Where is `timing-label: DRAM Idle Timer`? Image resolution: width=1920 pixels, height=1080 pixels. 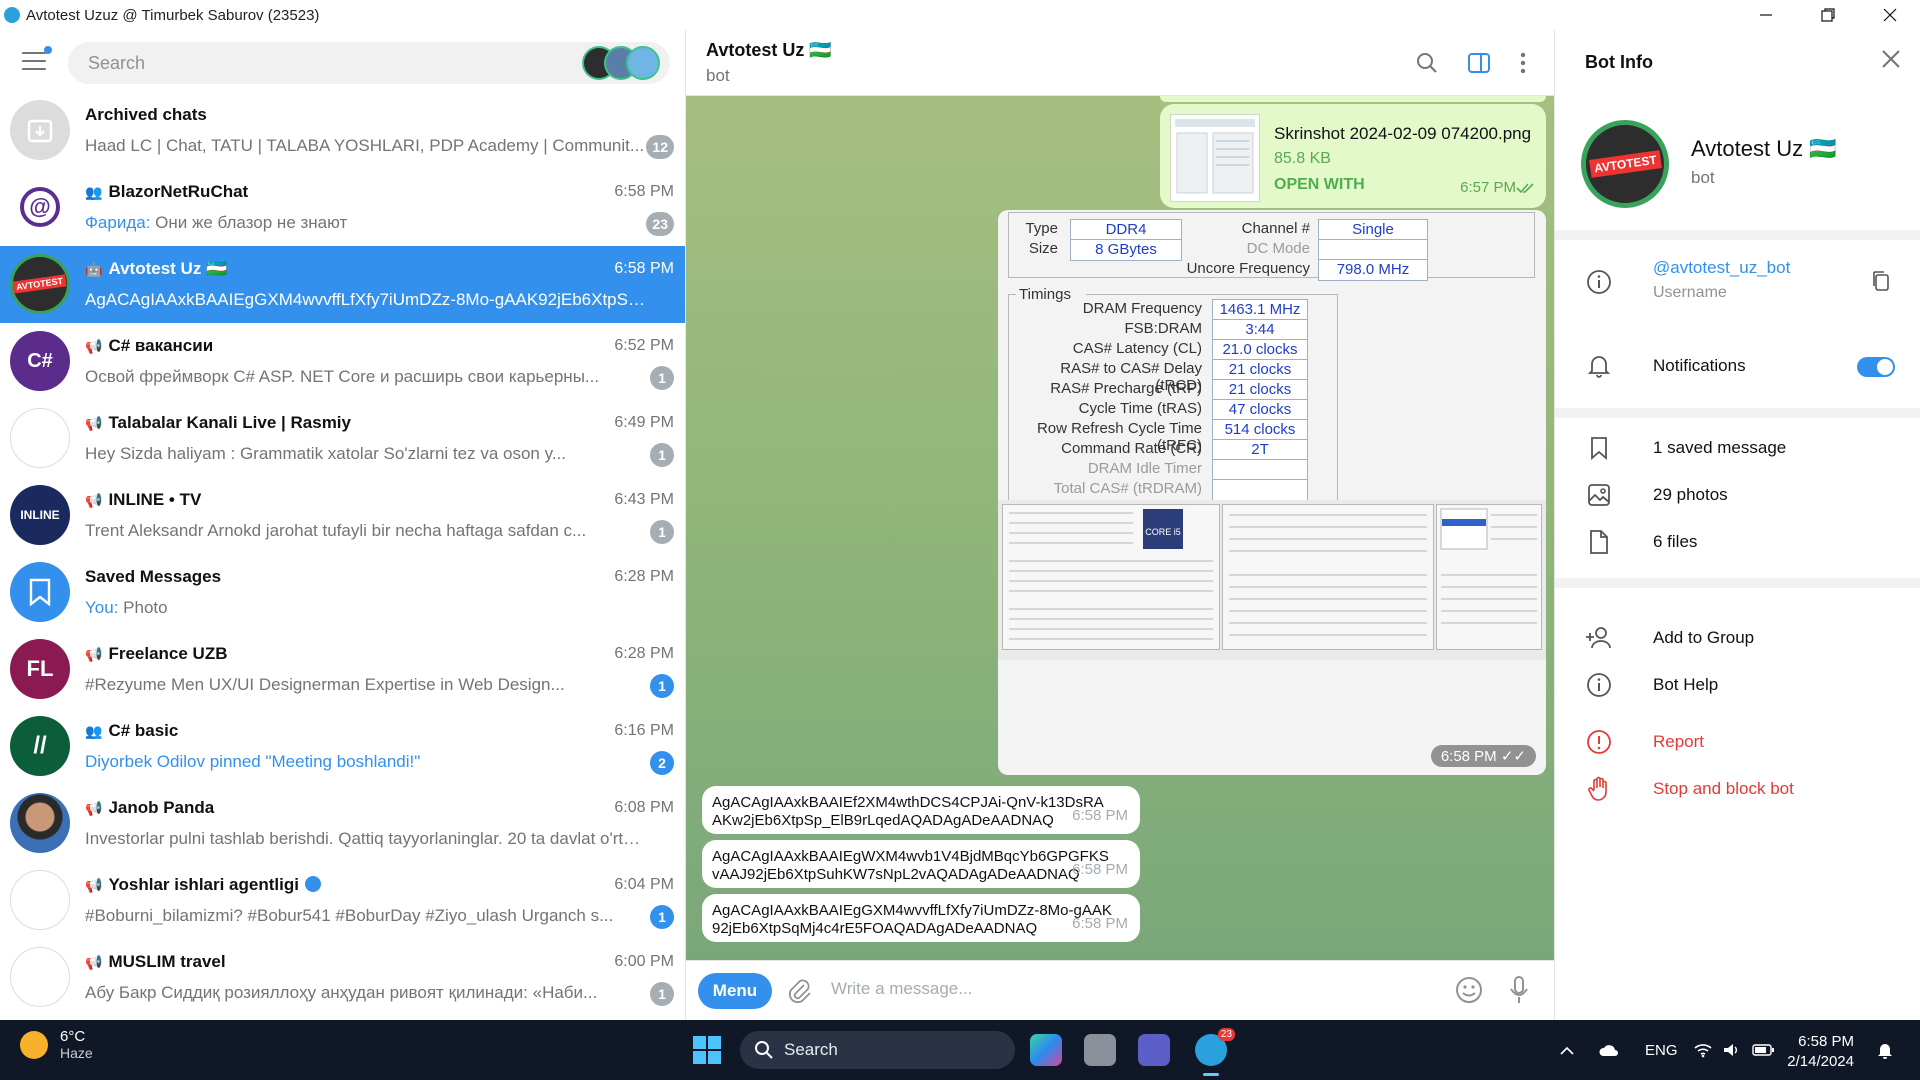 timing-label: DRAM Idle Timer is located at coordinates (1144, 468).